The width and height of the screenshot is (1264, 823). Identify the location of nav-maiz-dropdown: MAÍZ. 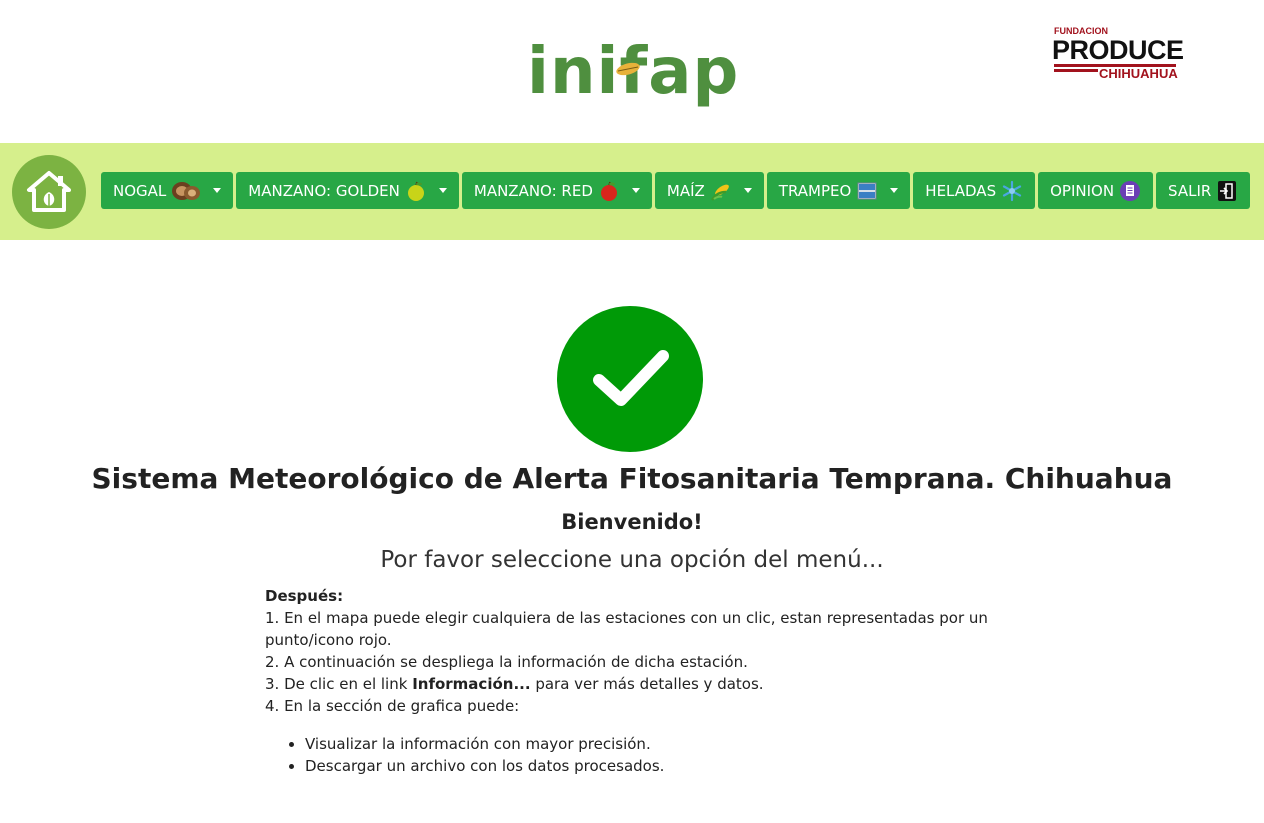
(709, 190).